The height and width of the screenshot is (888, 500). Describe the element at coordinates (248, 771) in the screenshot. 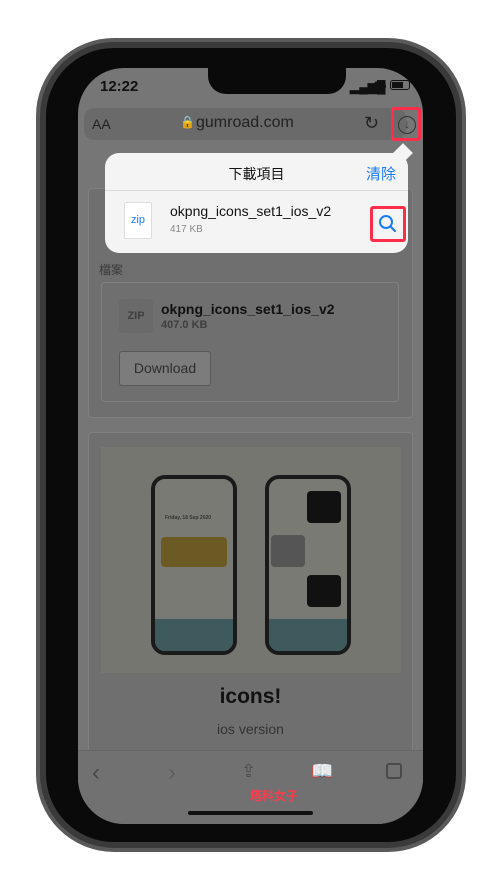

I see `share-icon: ⇪` at that location.